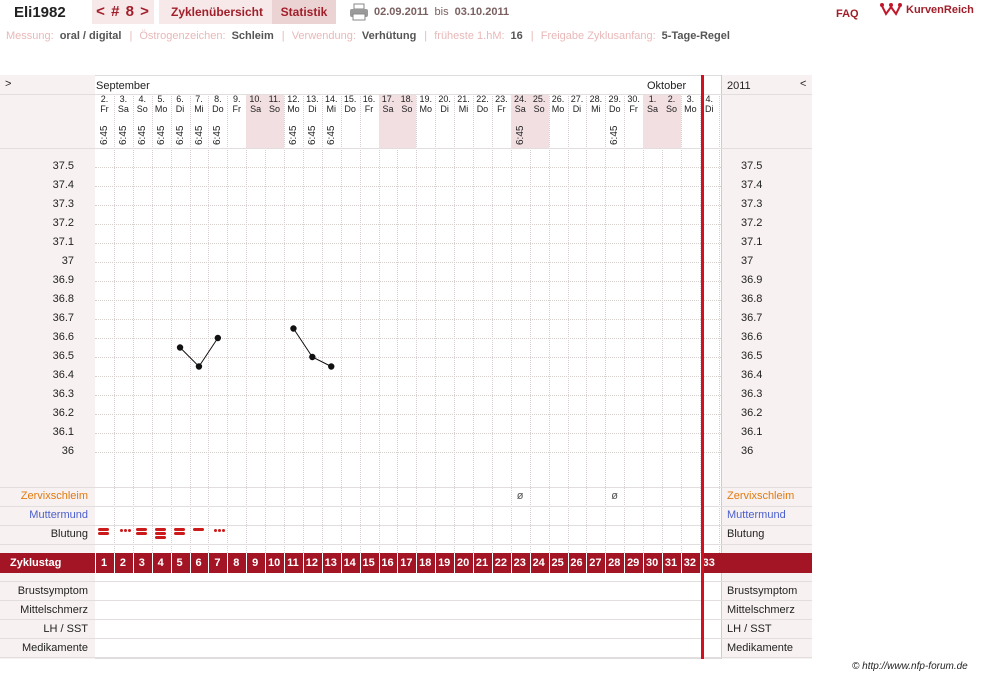  Describe the element at coordinates (702, 367) in the screenshot. I see `current-day-marker` at that location.